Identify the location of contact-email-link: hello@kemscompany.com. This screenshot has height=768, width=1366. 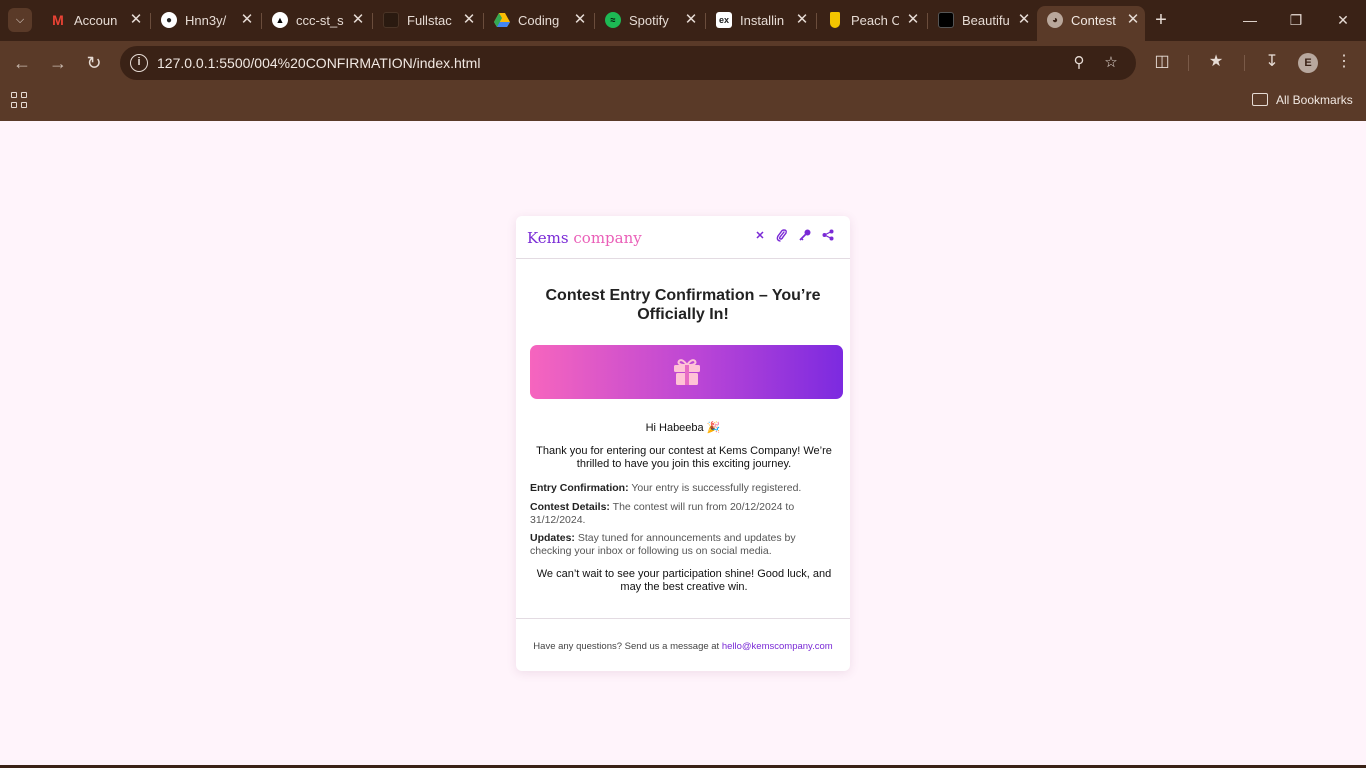
(777, 646).